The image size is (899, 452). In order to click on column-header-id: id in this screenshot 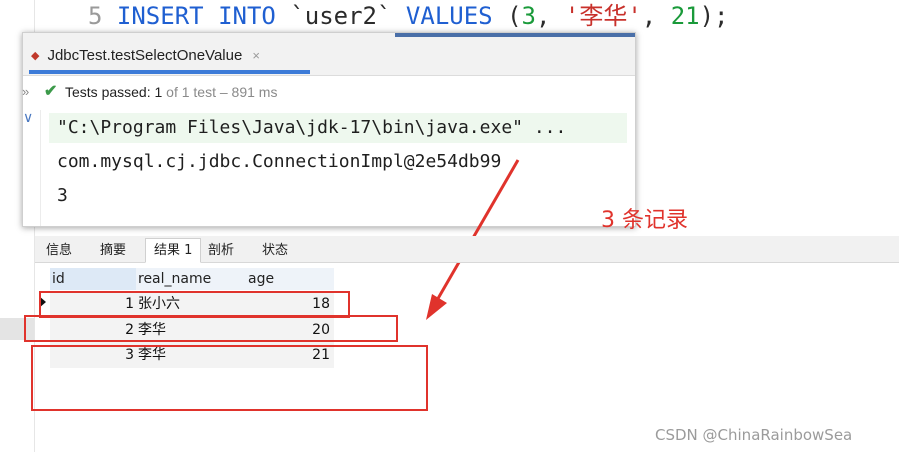, I will do `click(93, 279)`.